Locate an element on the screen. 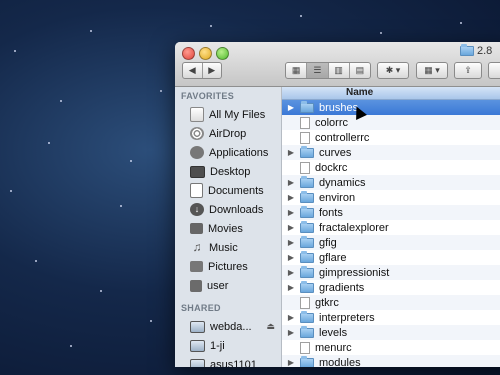  home-icon is located at coordinates (196, 285).